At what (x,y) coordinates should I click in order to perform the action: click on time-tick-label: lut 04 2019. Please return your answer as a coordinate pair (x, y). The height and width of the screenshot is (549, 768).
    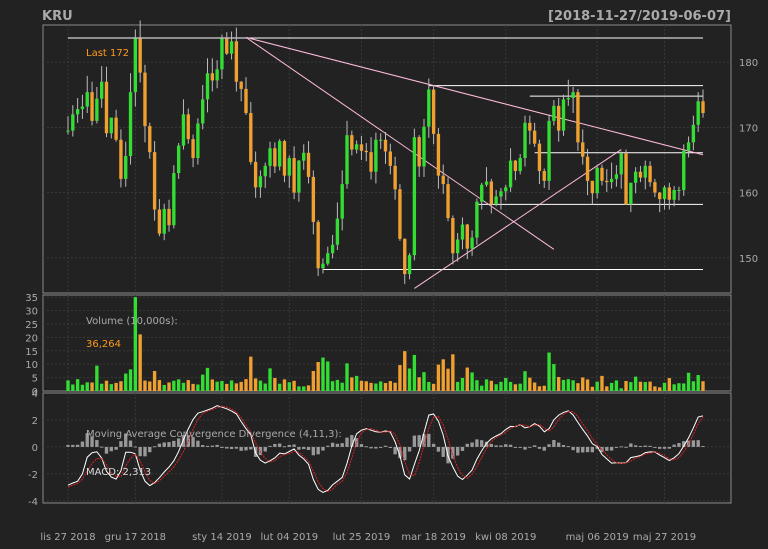
    Looking at the image, I should click on (289, 537).